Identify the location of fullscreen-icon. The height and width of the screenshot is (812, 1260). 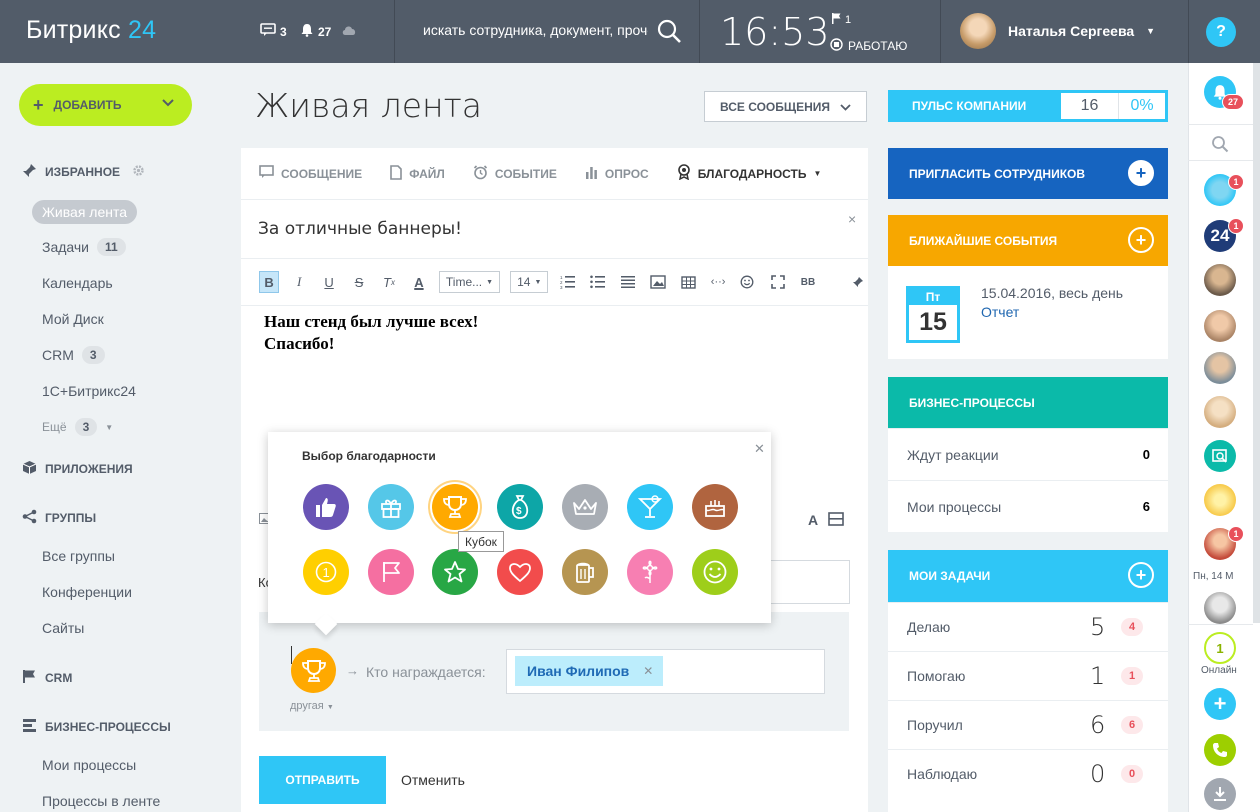
(778, 282).